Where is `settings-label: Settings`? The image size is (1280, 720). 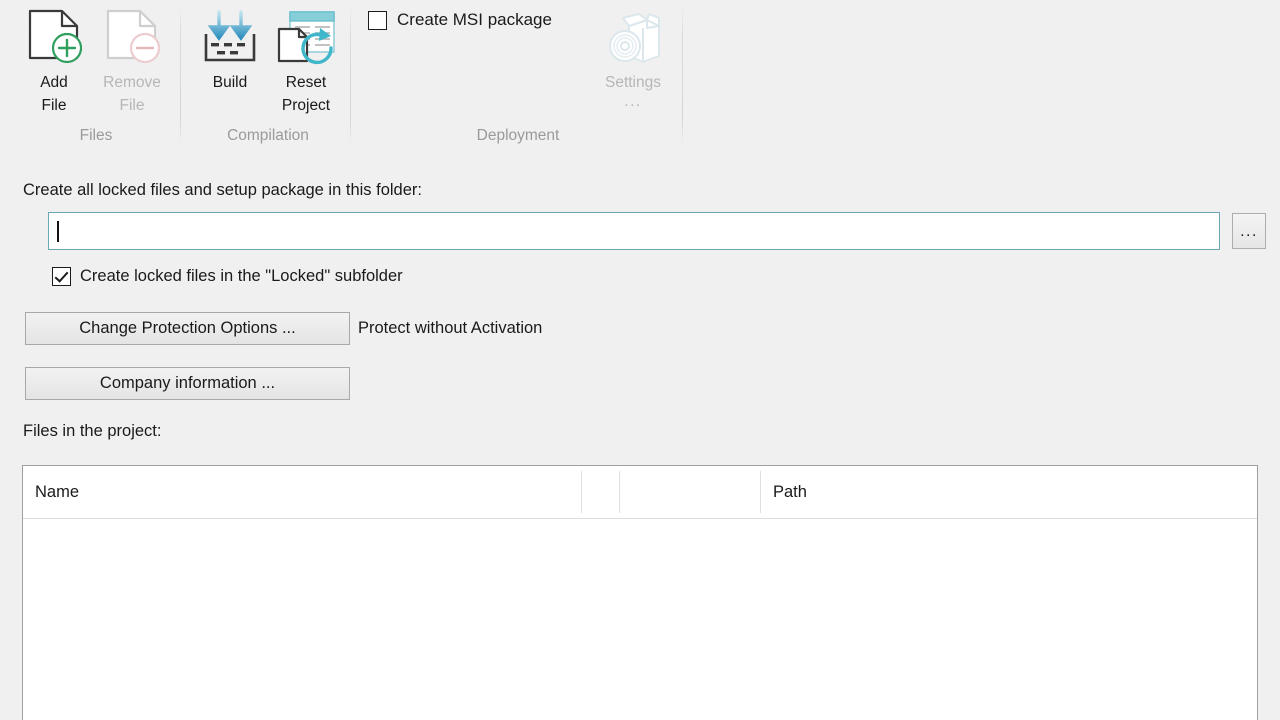 settings-label: Settings is located at coordinates (632, 82).